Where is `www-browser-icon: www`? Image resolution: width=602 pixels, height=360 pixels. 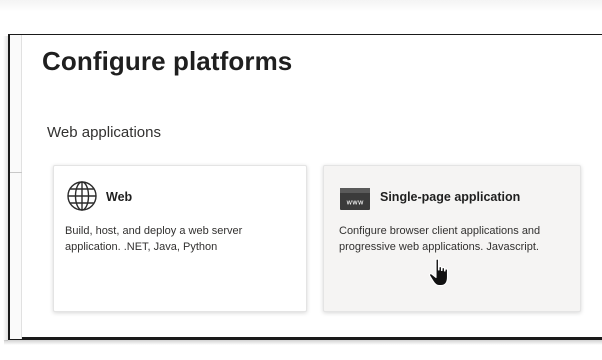 www-browser-icon: www is located at coordinates (355, 201).